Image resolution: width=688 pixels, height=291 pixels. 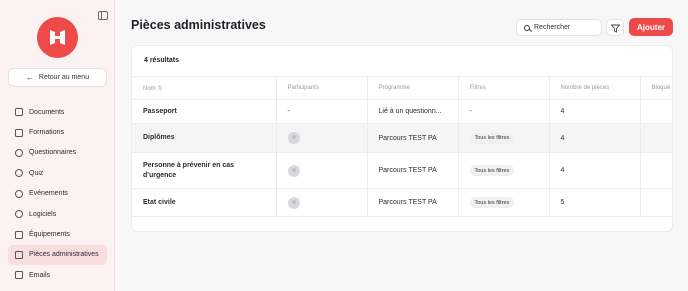 I want to click on people-icon, so click(x=19, y=193).